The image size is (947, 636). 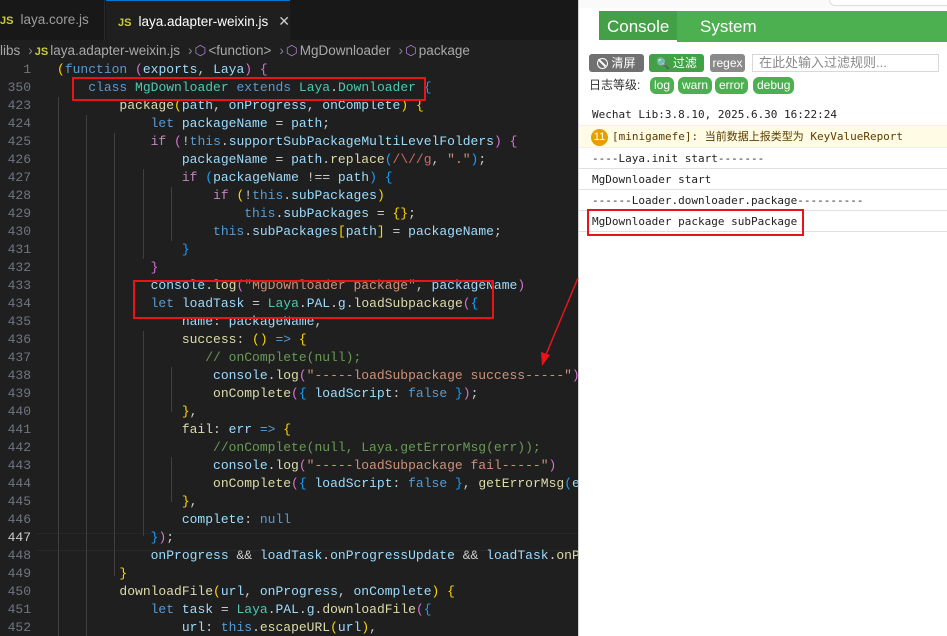 What do you see at coordinates (678, 158) in the screenshot?
I see `log-text: ----Laya.init start-------` at bounding box center [678, 158].